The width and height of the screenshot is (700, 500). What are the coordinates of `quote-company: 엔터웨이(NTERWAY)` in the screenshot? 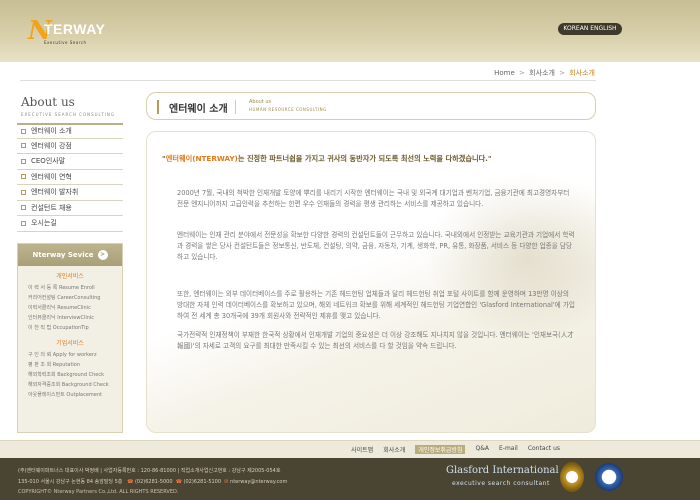 It's located at (201, 158).